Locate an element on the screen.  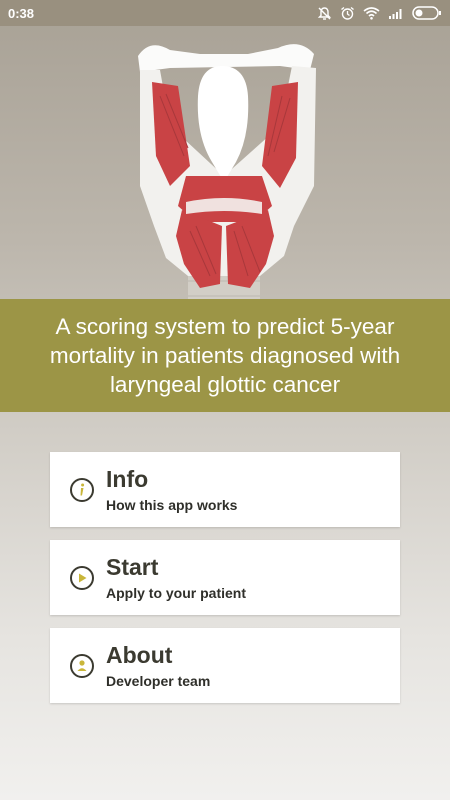
status-bar: 0:38 is located at coordinates (225, 13).